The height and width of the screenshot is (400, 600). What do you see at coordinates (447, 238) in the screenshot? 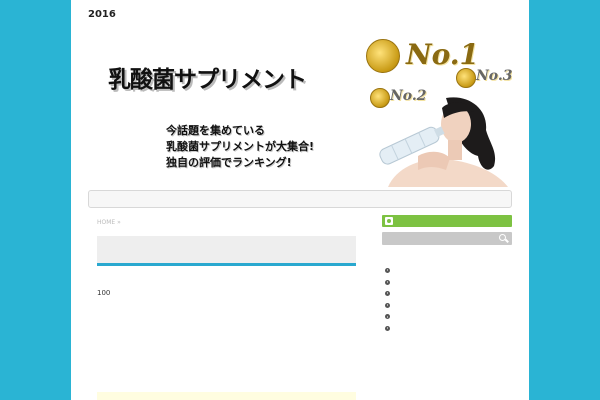
I see `search-input` at bounding box center [447, 238].